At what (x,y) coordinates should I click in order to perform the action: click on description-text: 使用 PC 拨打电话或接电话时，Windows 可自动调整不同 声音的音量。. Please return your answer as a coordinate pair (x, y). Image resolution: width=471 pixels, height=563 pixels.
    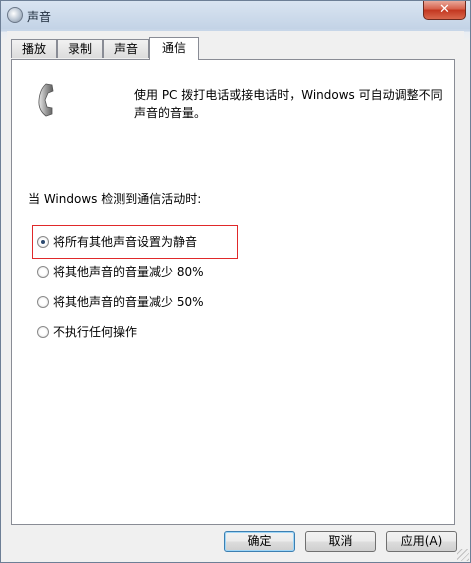
    Looking at the image, I should click on (294, 104).